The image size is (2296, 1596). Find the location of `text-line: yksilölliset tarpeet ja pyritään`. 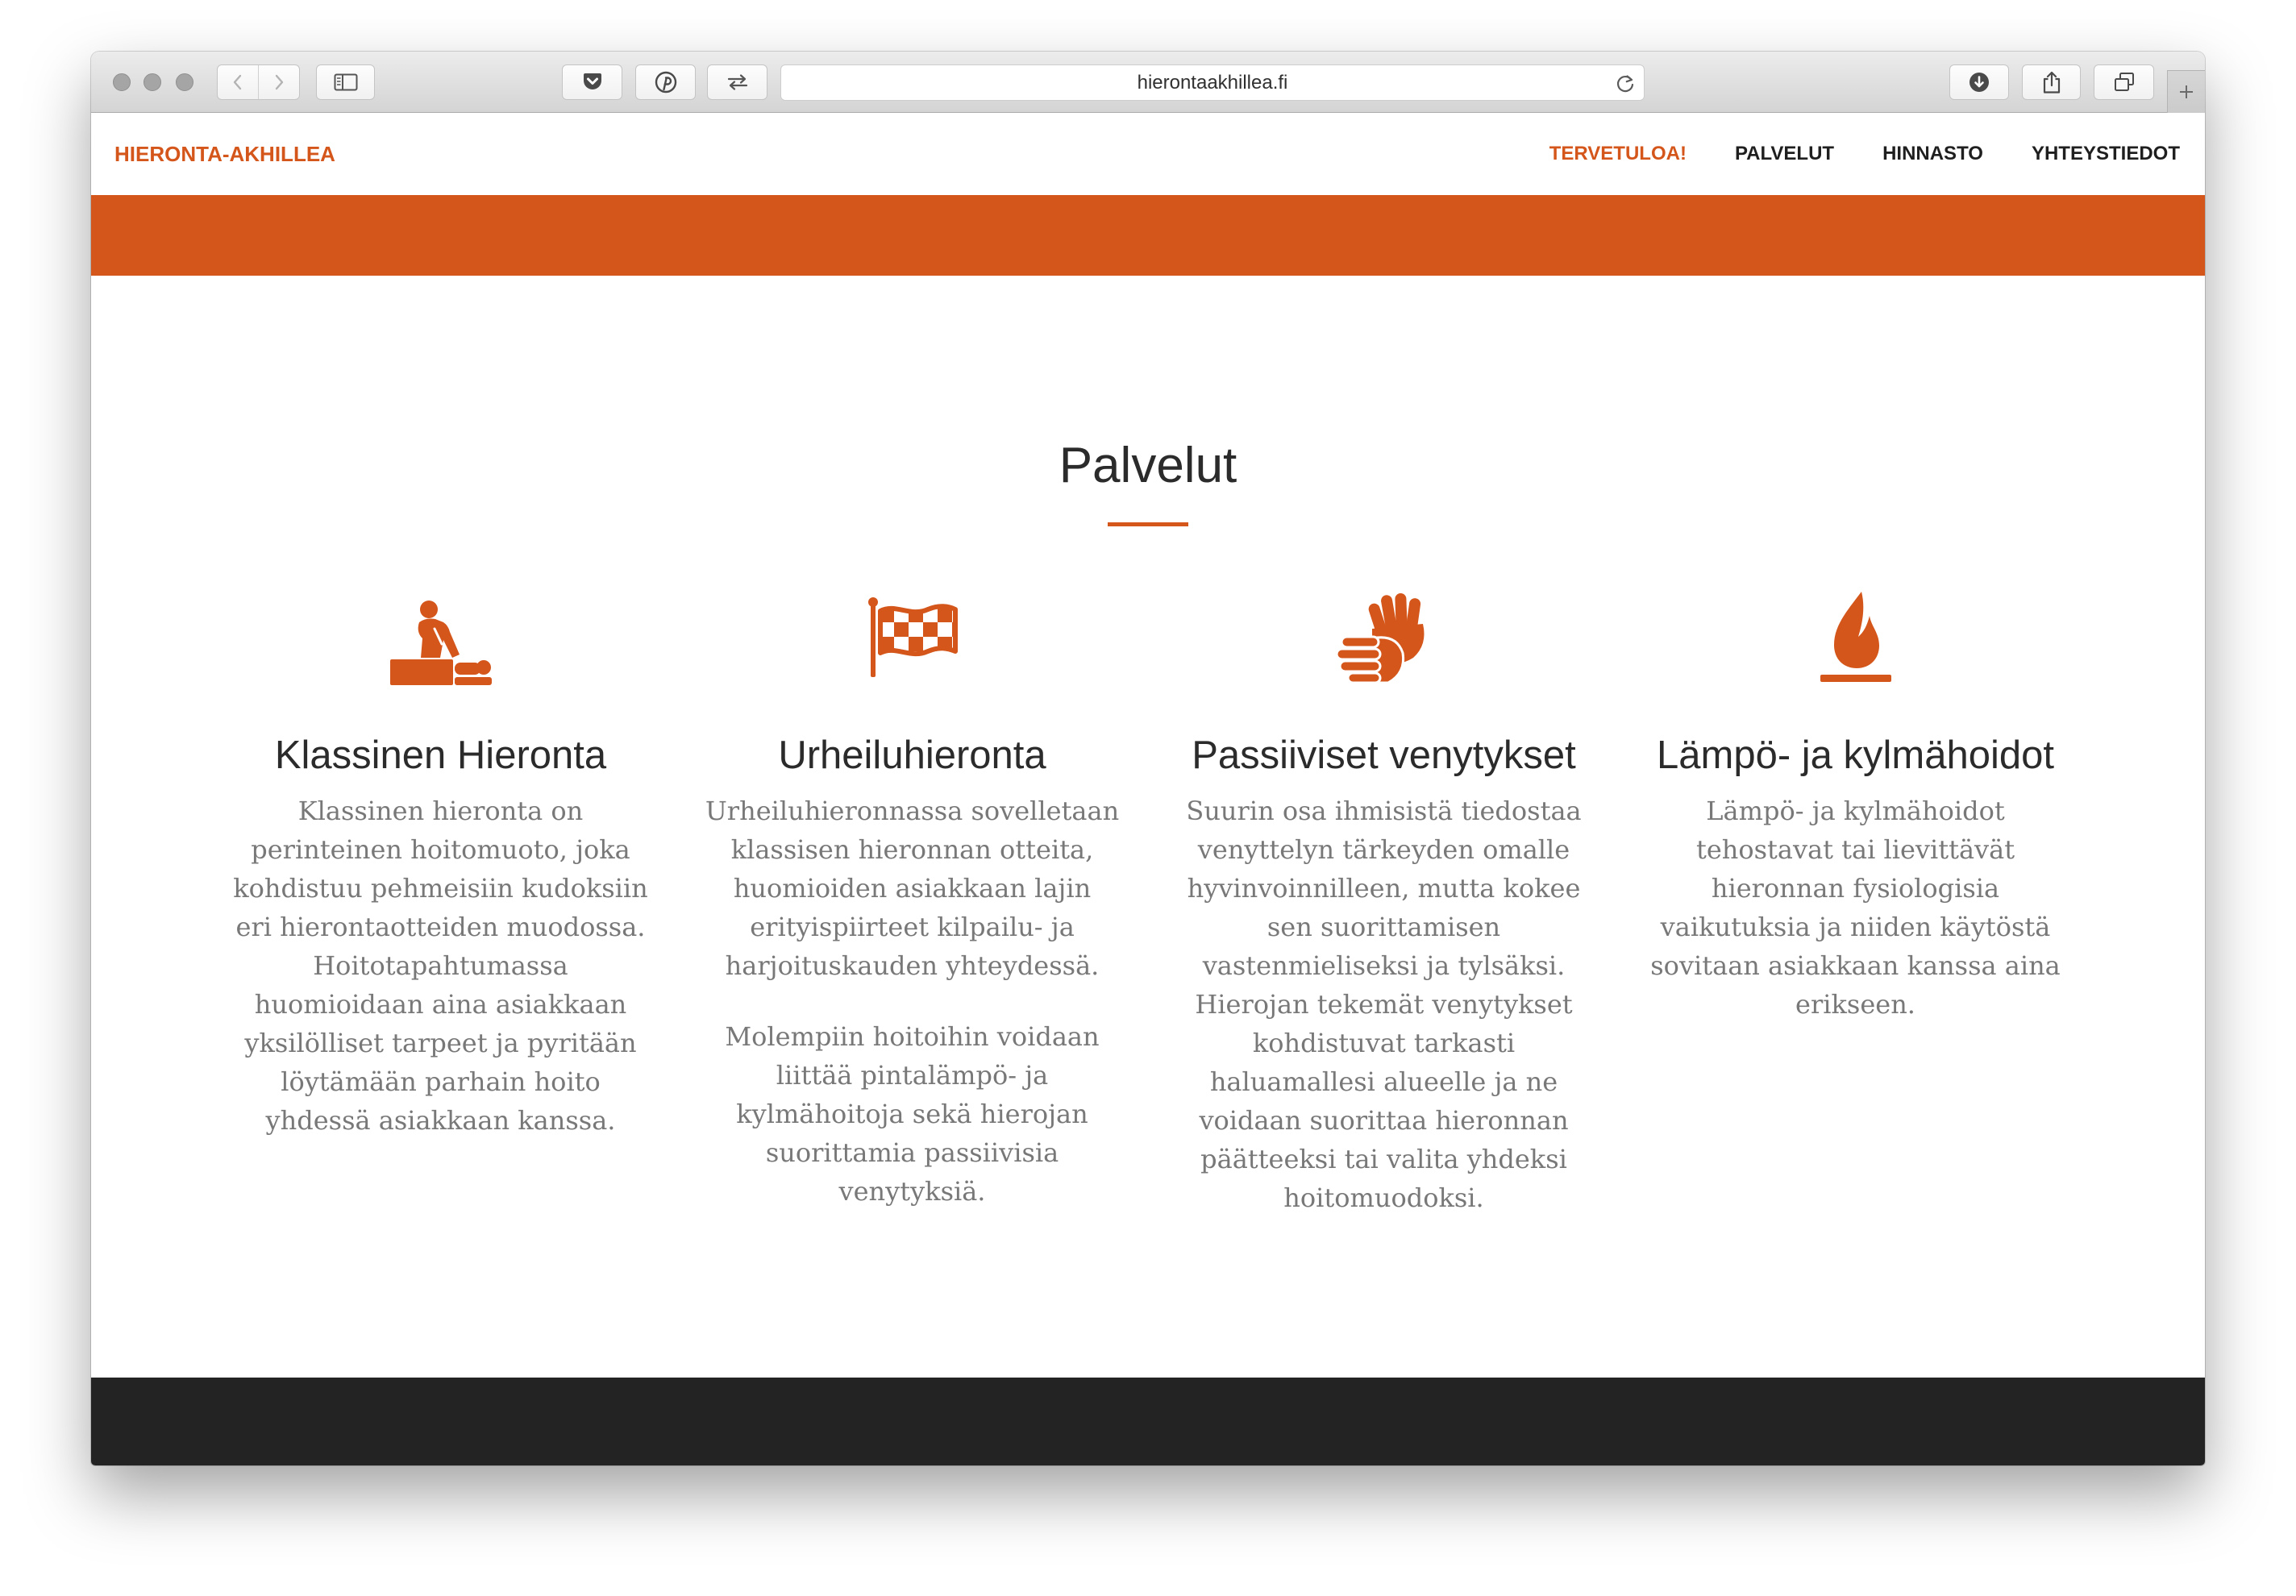

text-line: yksilölliset tarpeet ja pyritään is located at coordinates (441, 1043).